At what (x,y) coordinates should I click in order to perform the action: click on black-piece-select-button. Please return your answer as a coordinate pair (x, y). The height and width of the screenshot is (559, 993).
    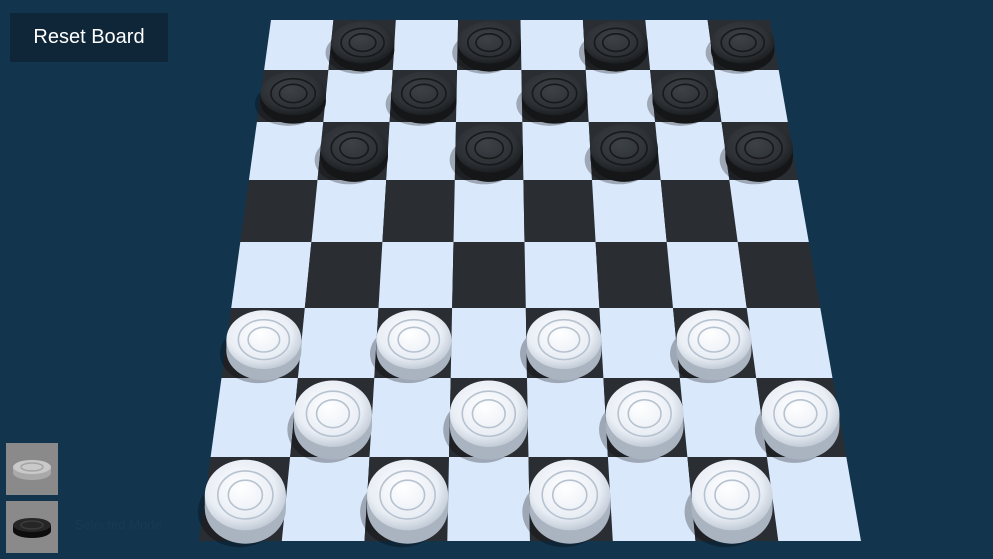
    Looking at the image, I should click on (32, 527).